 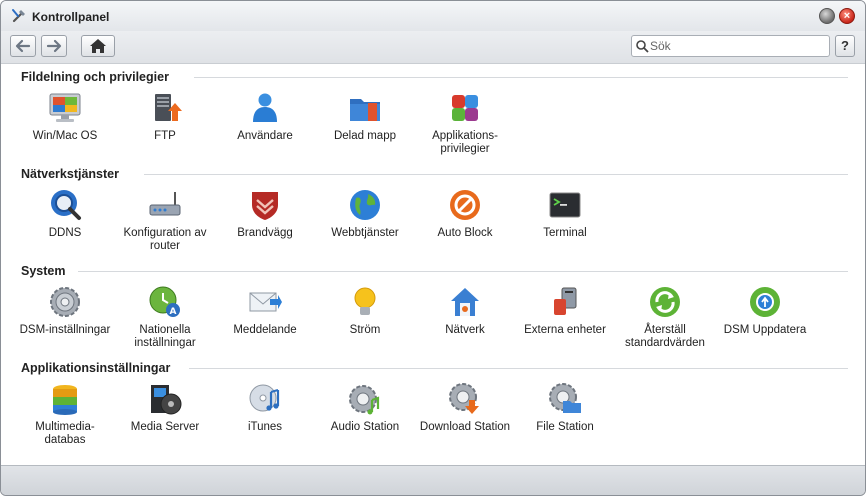 What do you see at coordinates (165, 239) in the screenshot?
I see `item-label: Konfiguration av router` at bounding box center [165, 239].